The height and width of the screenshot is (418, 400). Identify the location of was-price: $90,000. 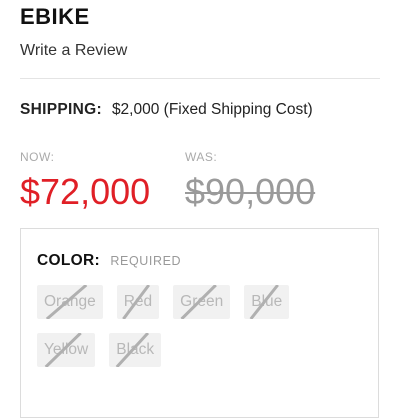
(250, 191).